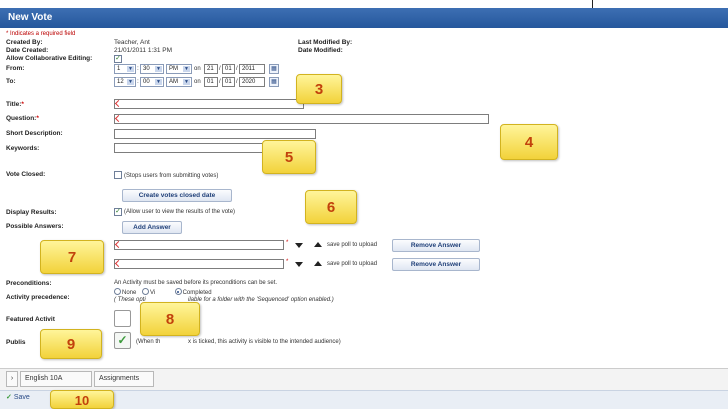 The image size is (728, 409). What do you see at coordinates (177, 195) in the screenshot?
I see `create-votes-closed-date-button: Create votes closed date` at bounding box center [177, 195].